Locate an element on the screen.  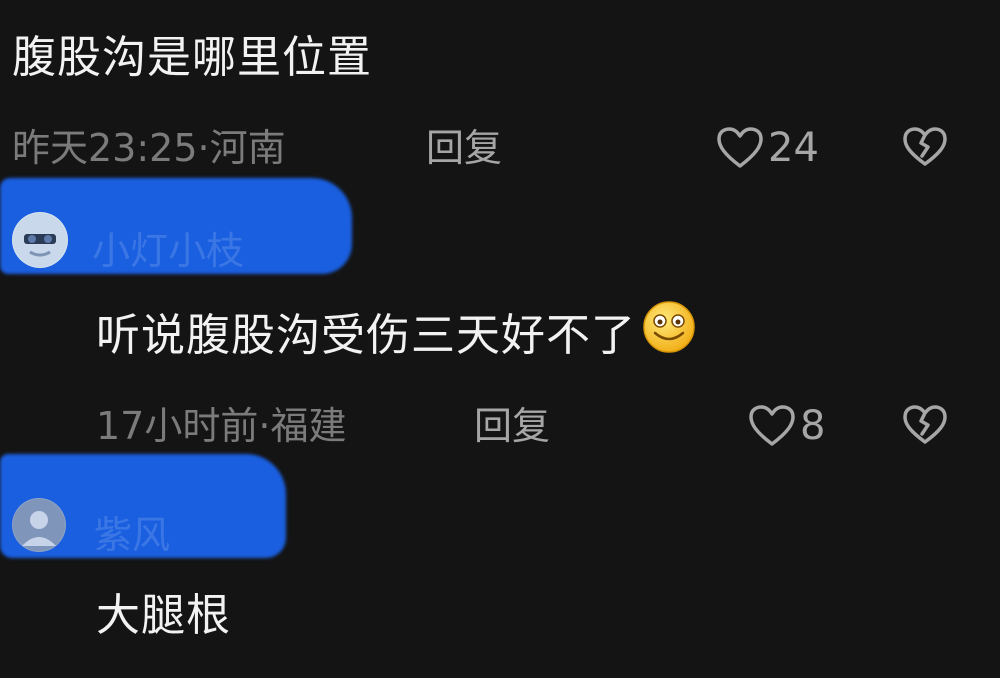
comment-1-dislike-button is located at coordinates (925, 147).